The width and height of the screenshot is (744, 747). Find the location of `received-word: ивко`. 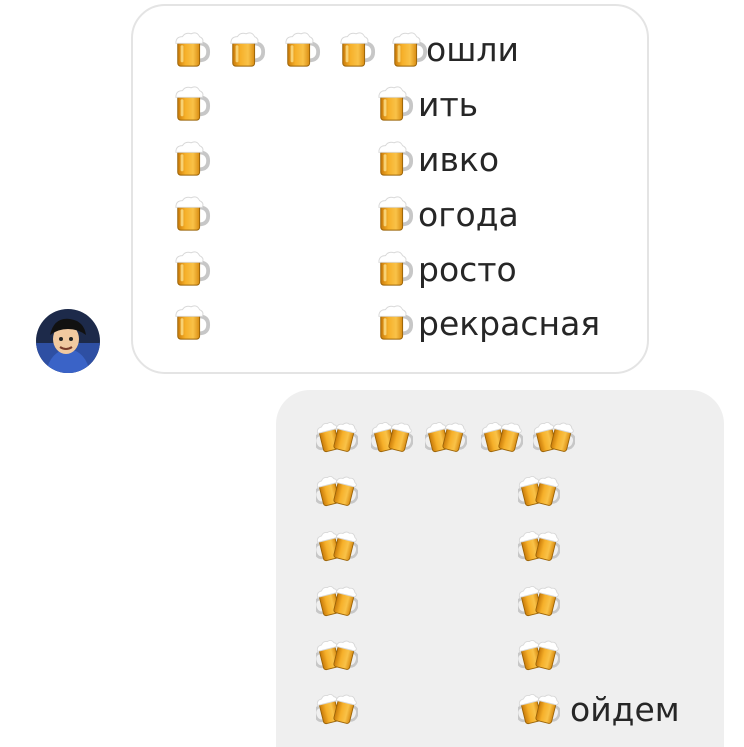

received-word: ивко is located at coordinates (459, 159).